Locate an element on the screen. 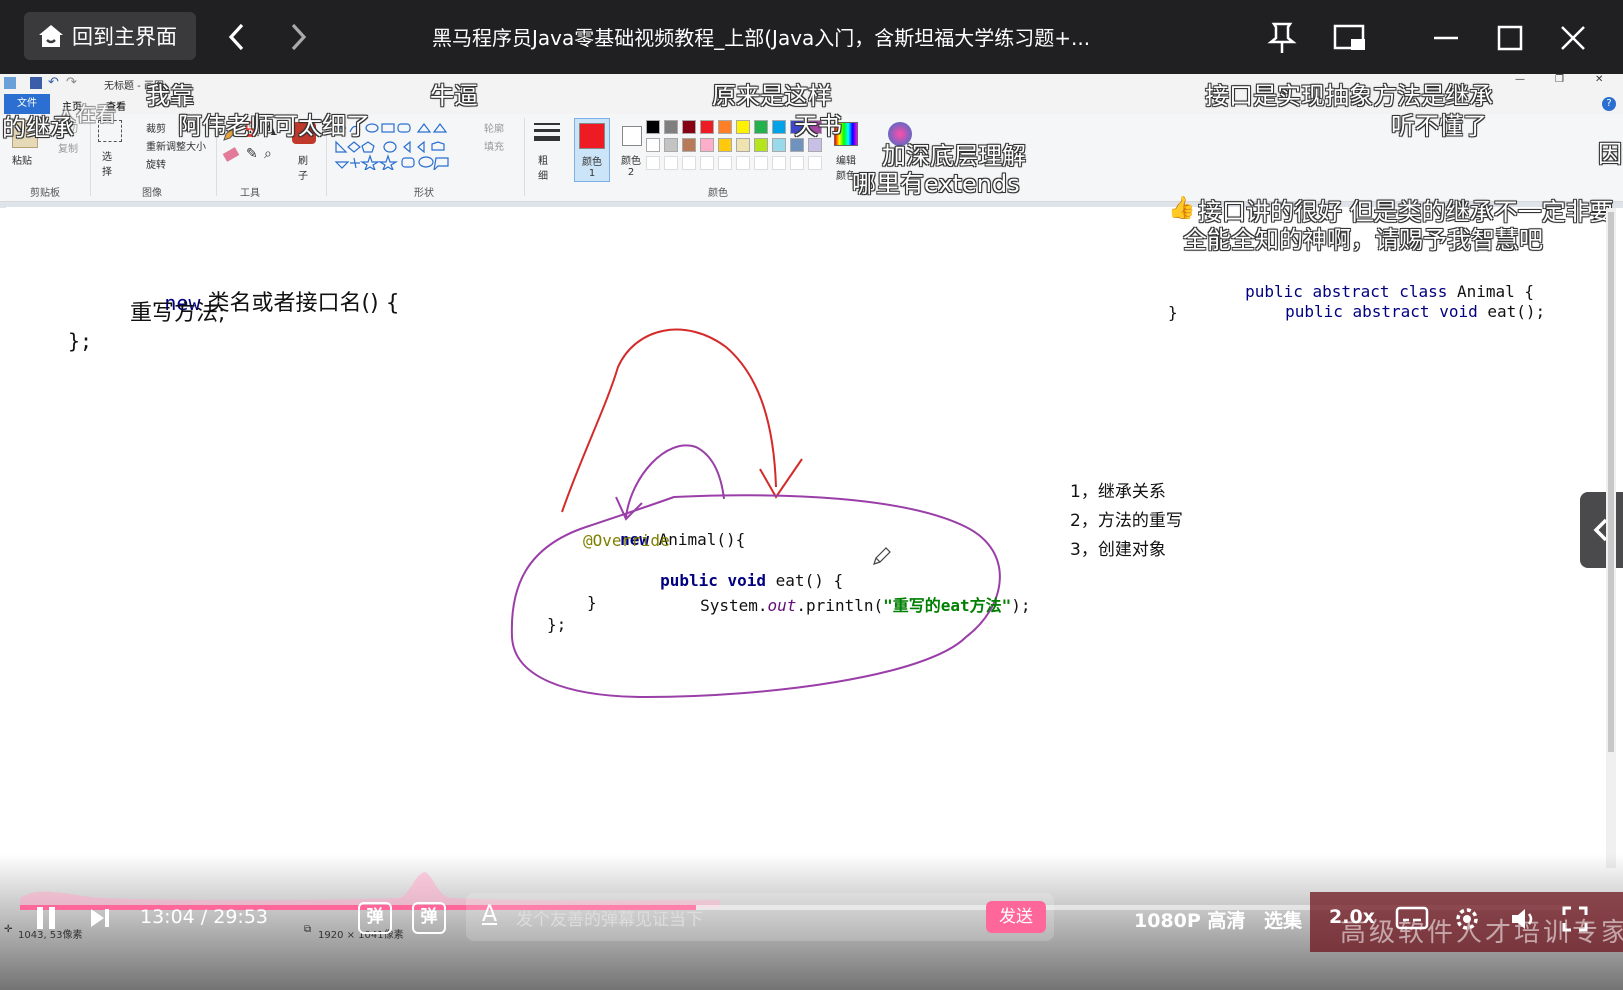 This screenshot has height=990, width=1623. home-button: 回到主界面 is located at coordinates (110, 36).